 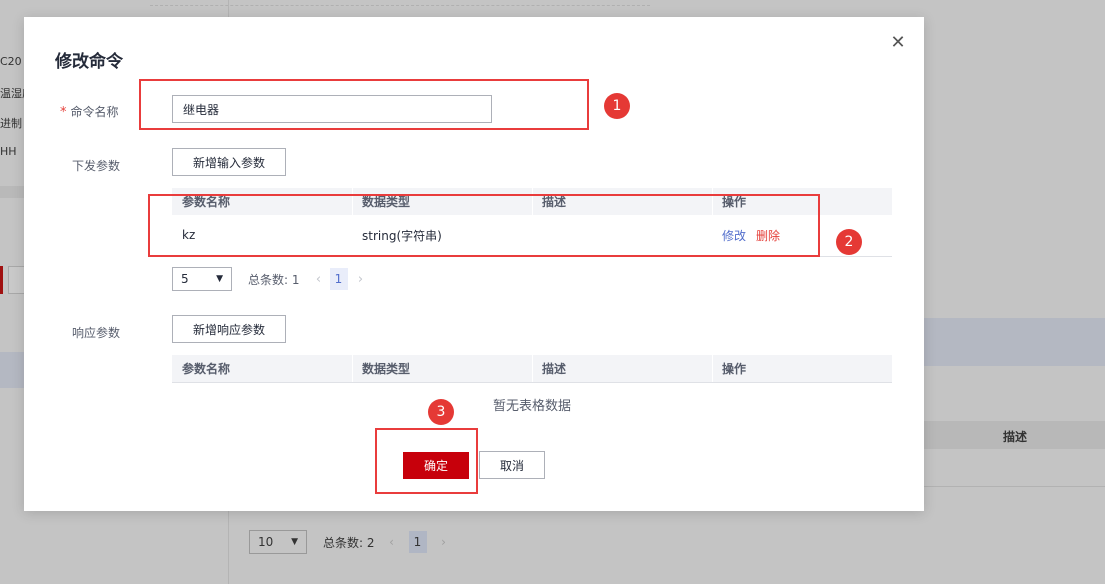 What do you see at coordinates (202, 279) in the screenshot?
I see `page-size-select: 5 ▼` at bounding box center [202, 279].